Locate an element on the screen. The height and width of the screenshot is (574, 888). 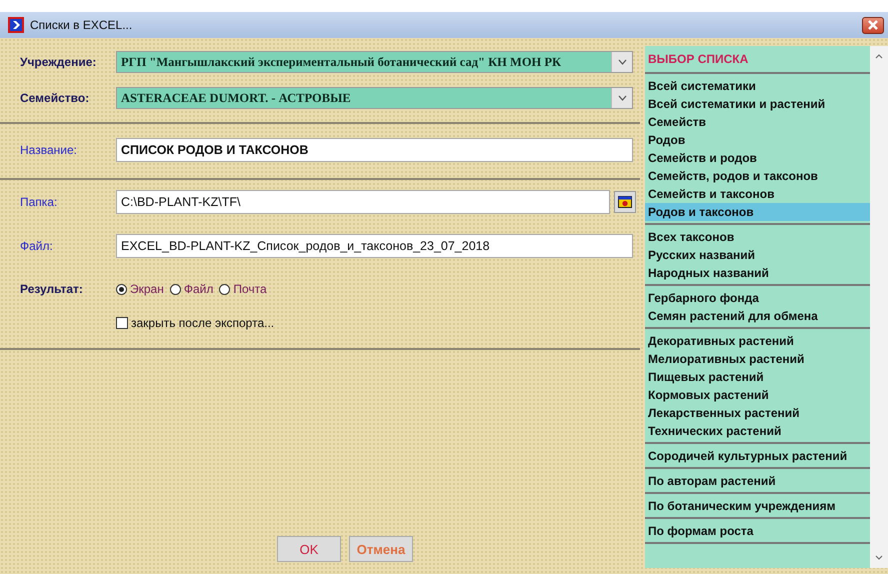
ok-button: OK is located at coordinates (309, 549).